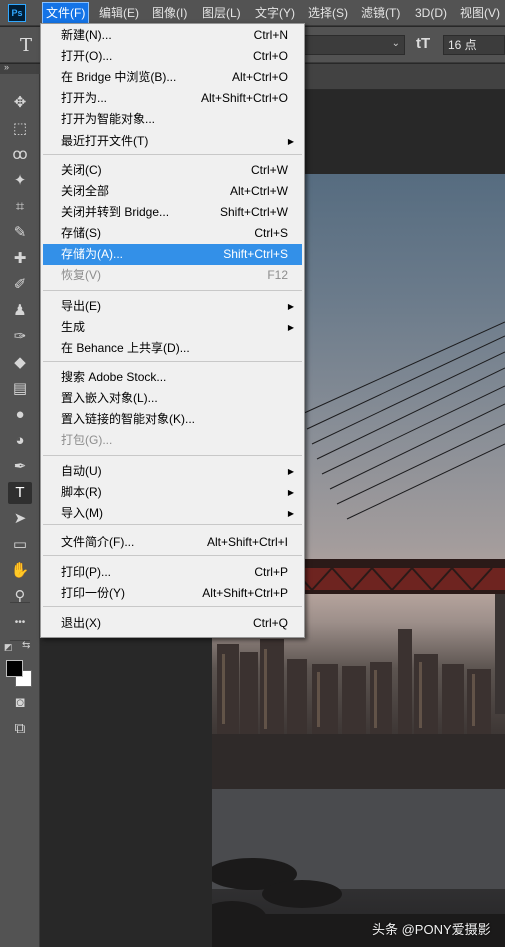 The width and height of the screenshot is (505, 947). What do you see at coordinates (172, 623) in the screenshot?
I see `menu-item: 退出(X) Ctrl+Q` at bounding box center [172, 623].